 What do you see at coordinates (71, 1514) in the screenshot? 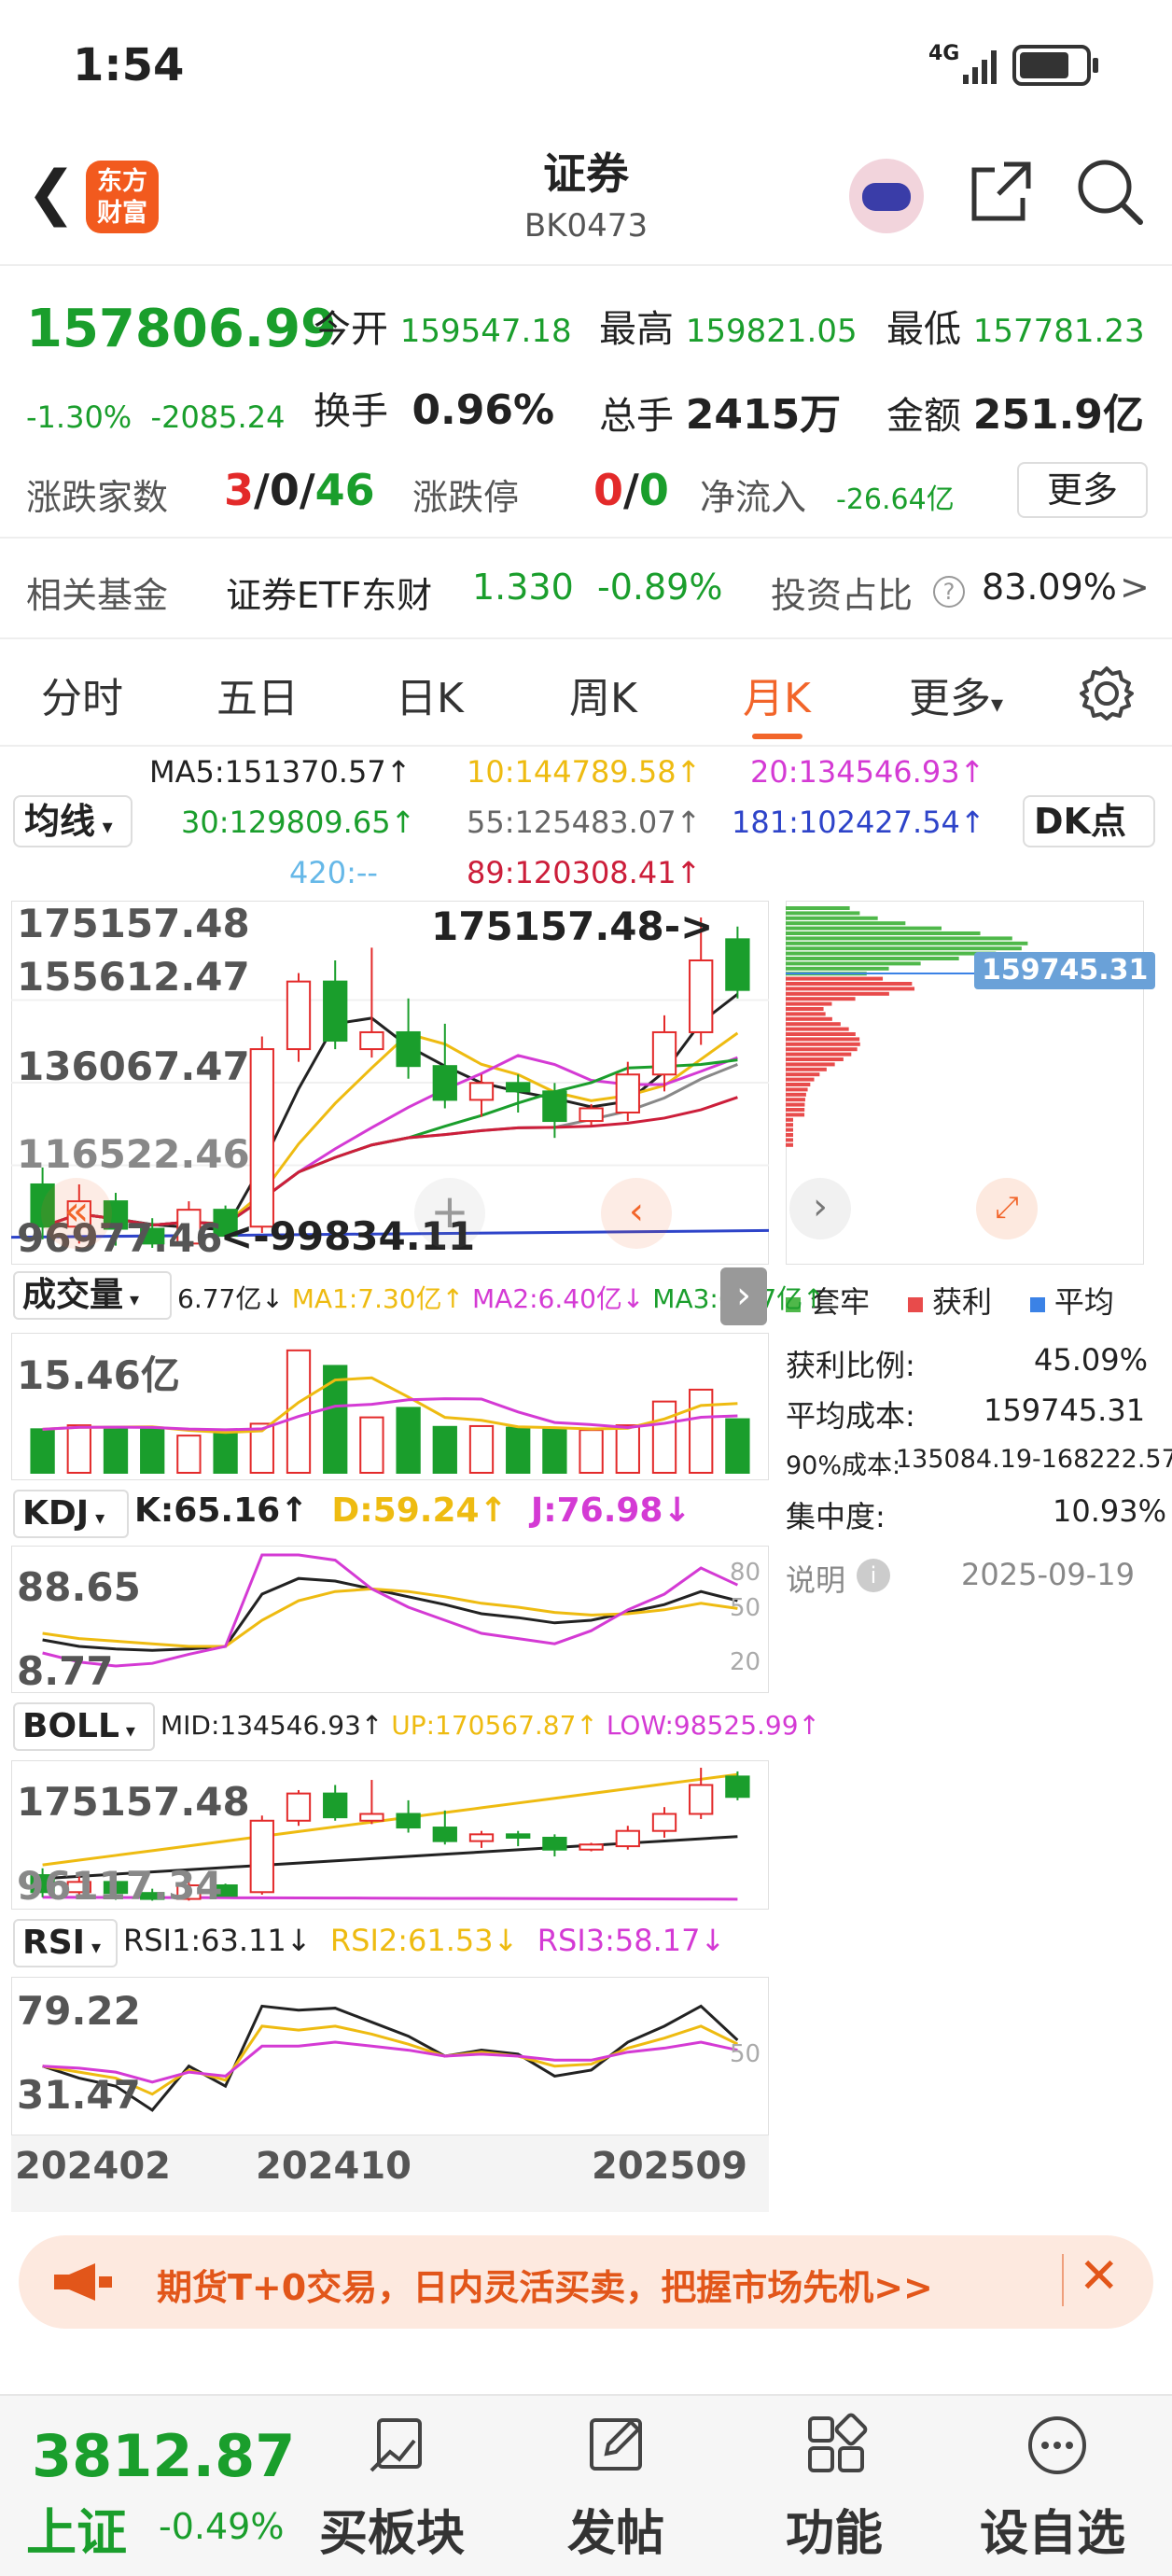
I see `kdj-selector: KDJ ▾` at bounding box center [71, 1514].